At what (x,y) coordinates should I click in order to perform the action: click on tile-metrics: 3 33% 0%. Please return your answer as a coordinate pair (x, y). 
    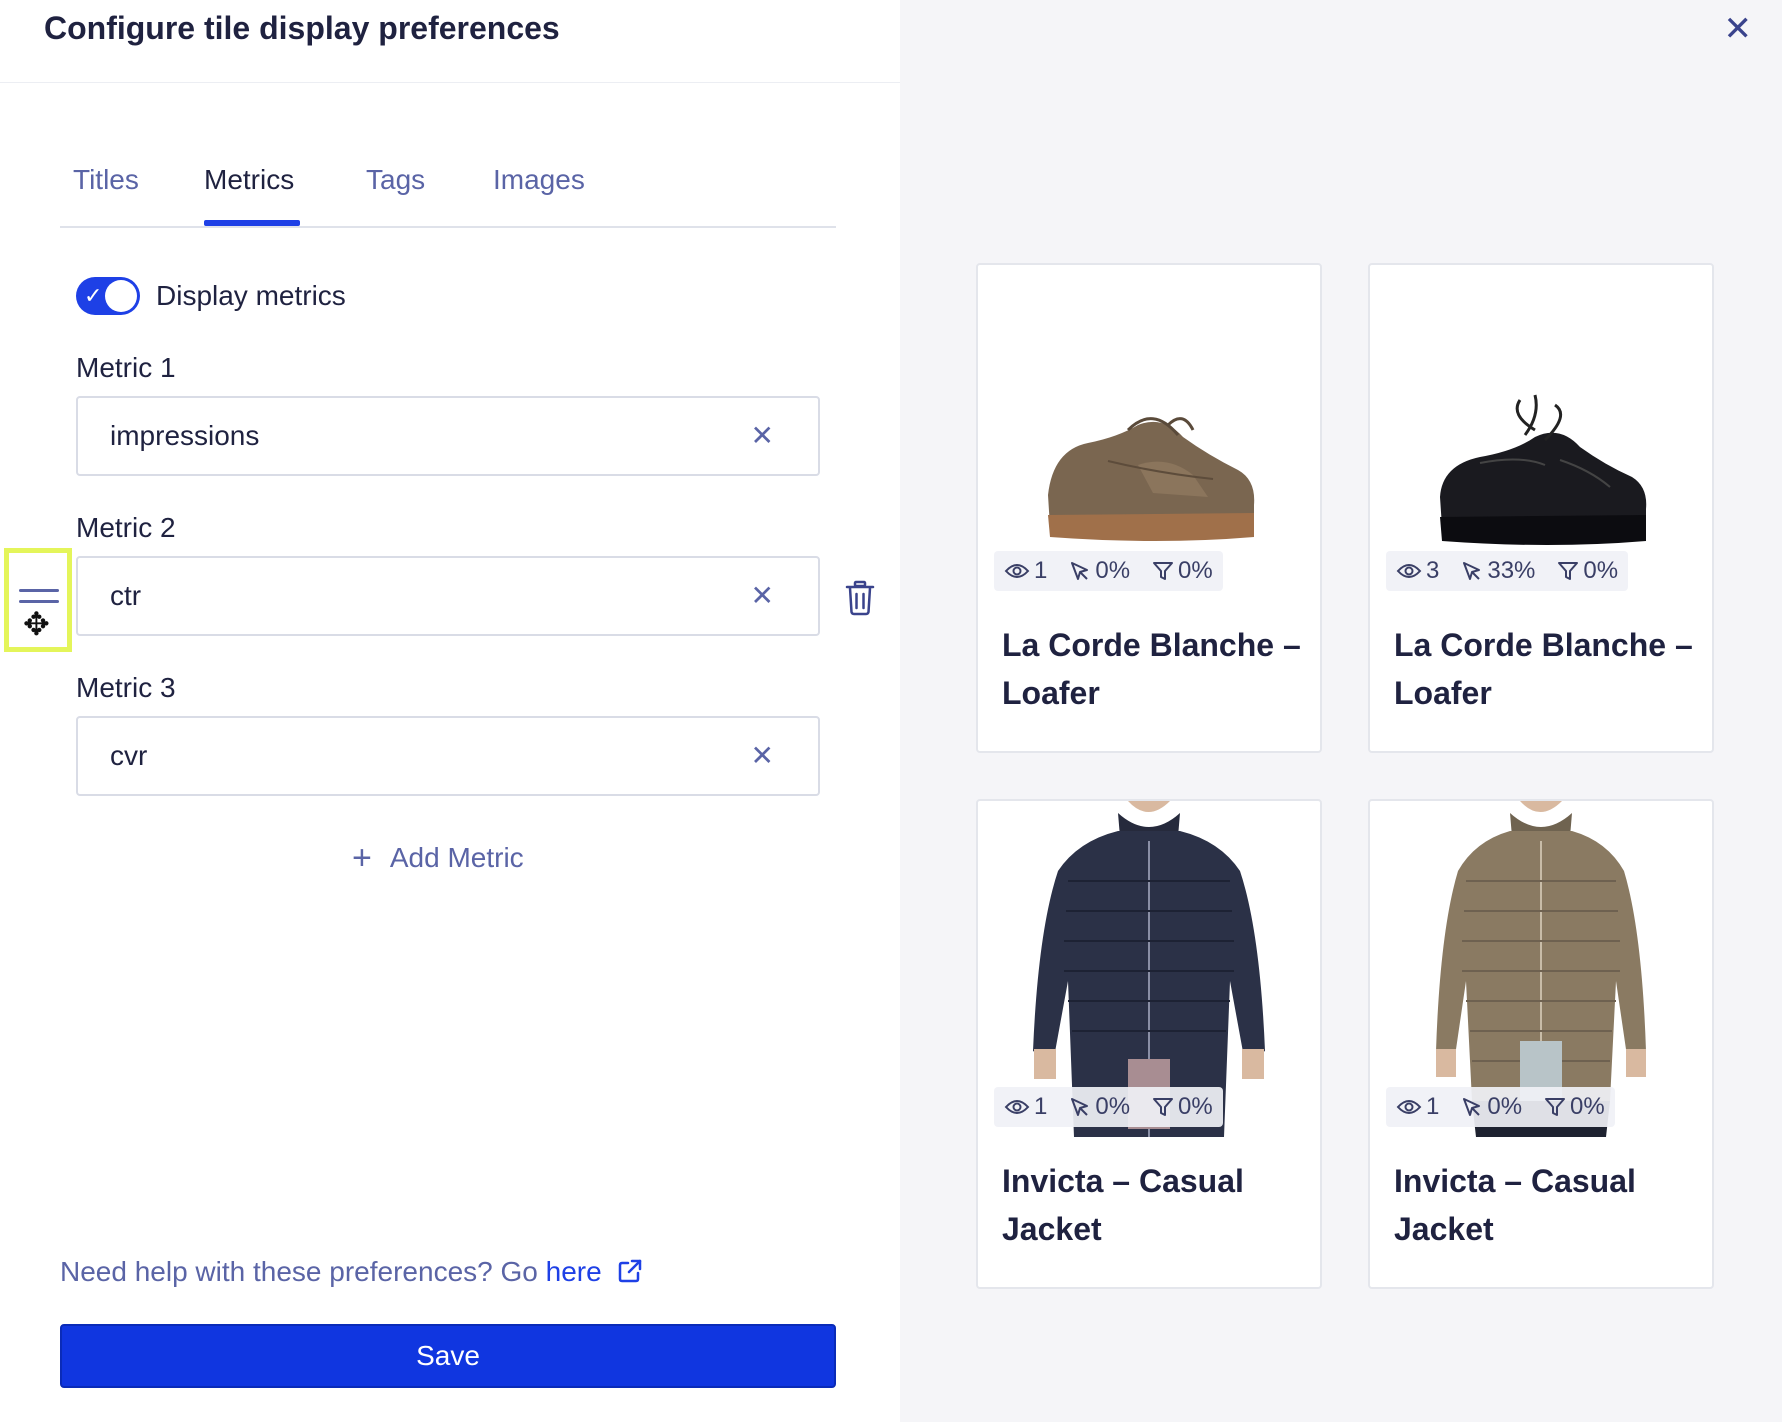
    Looking at the image, I should click on (1507, 571).